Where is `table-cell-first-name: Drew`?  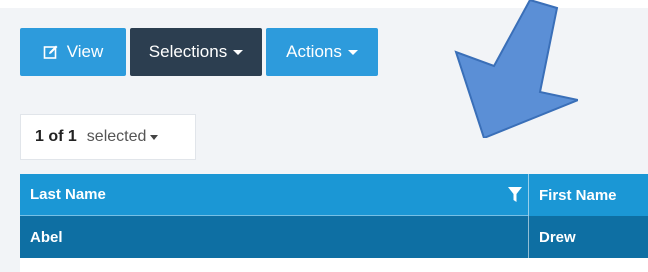 table-cell-first-name: Drew is located at coordinates (588, 237).